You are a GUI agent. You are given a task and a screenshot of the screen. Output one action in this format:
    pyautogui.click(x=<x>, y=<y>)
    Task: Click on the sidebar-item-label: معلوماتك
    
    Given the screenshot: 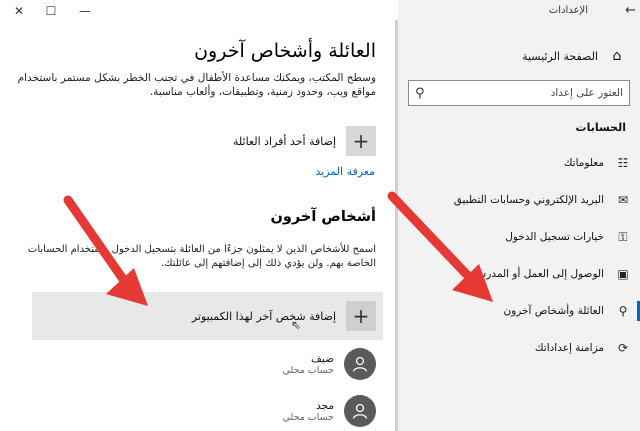 What is the action you would take?
    pyautogui.click(x=583, y=163)
    